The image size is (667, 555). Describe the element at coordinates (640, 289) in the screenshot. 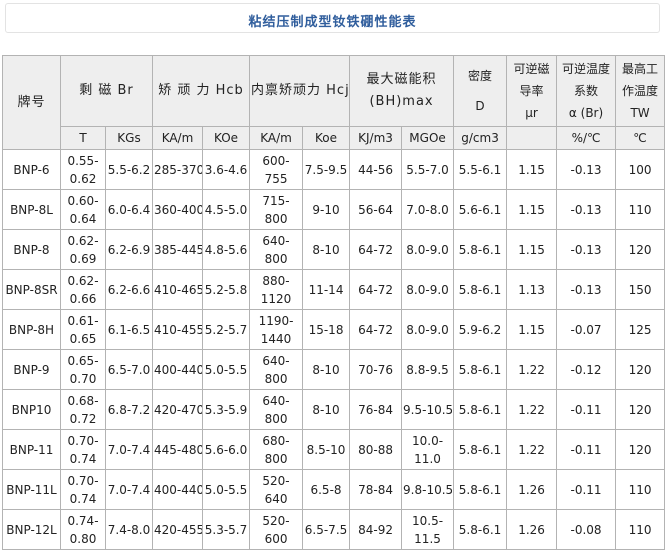

I see `cell-tw: 150` at that location.